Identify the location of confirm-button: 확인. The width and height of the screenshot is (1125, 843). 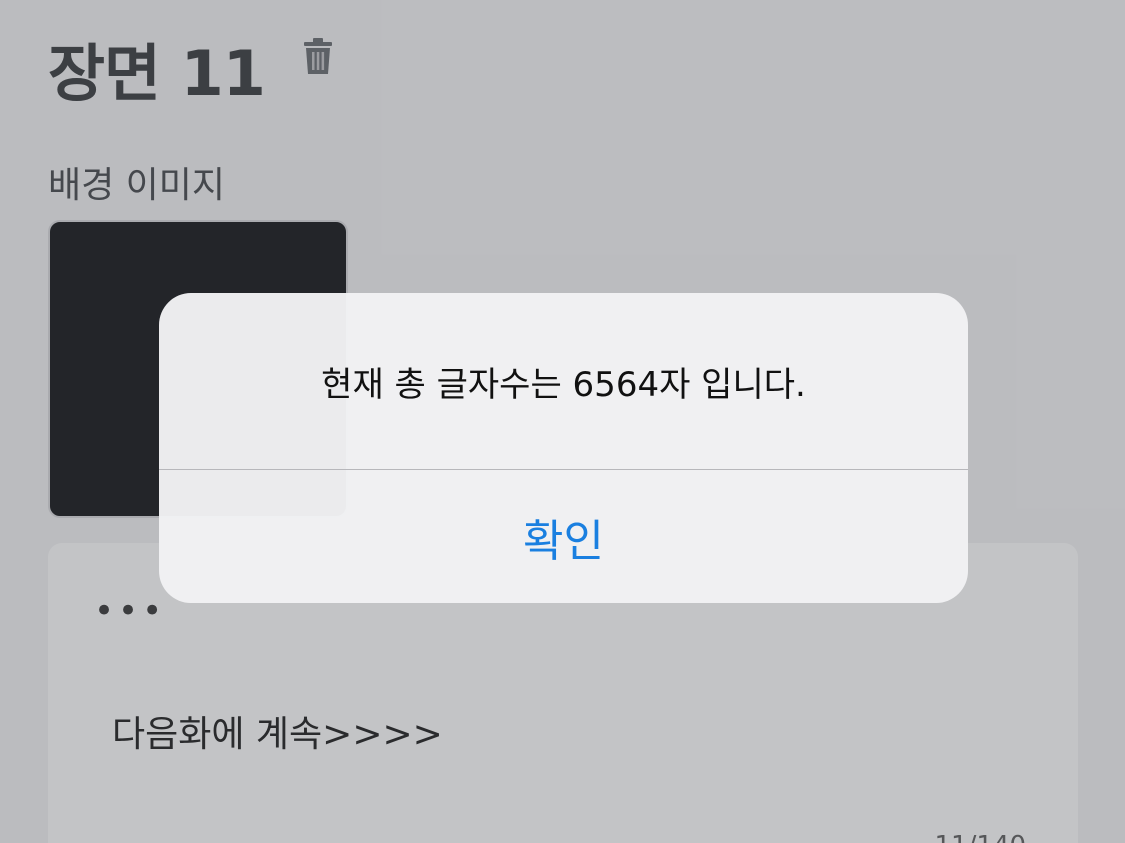
(563, 536).